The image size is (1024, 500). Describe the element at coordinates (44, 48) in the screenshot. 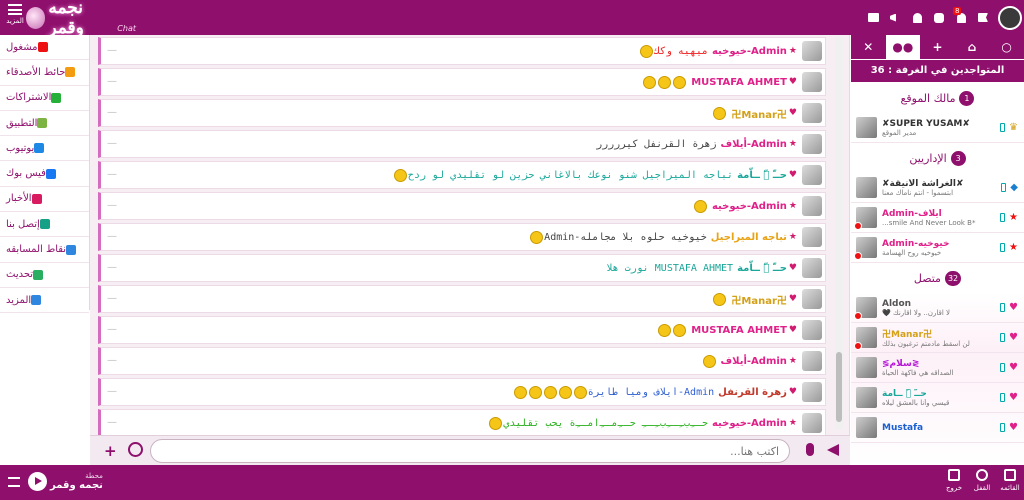

I see `menu-item: مشغول` at that location.